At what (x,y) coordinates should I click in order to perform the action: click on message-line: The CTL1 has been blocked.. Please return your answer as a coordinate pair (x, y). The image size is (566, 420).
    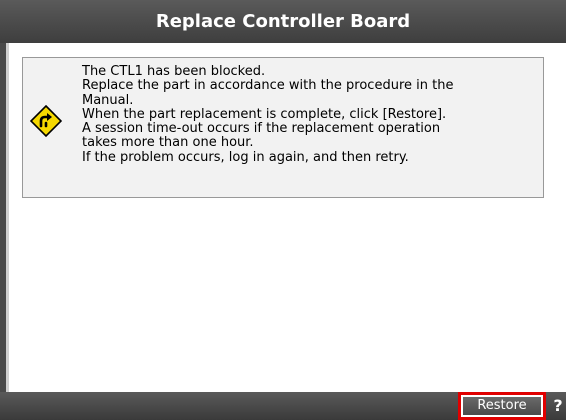
    Looking at the image, I should click on (174, 71).